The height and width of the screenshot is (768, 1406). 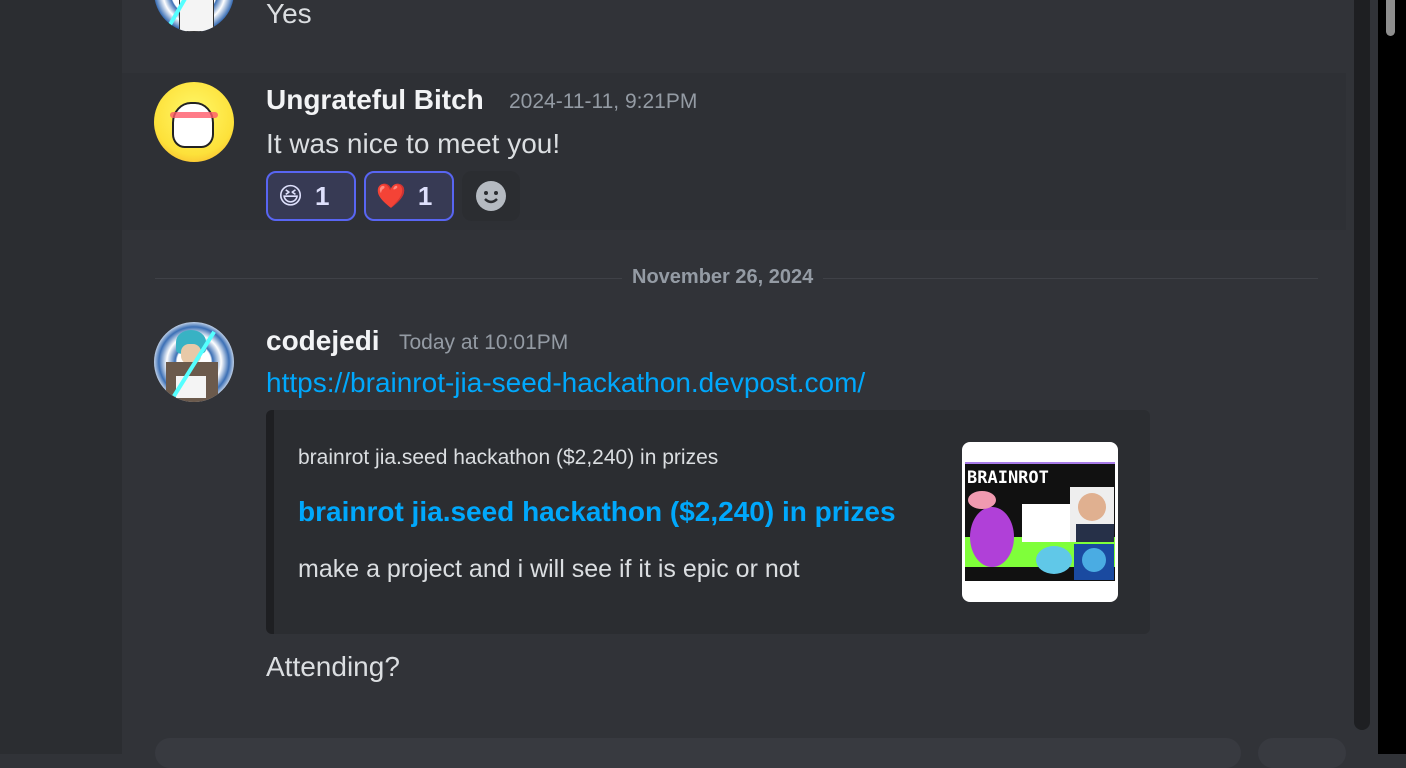 I want to click on avatar-codejedi, so click(x=194, y=362).